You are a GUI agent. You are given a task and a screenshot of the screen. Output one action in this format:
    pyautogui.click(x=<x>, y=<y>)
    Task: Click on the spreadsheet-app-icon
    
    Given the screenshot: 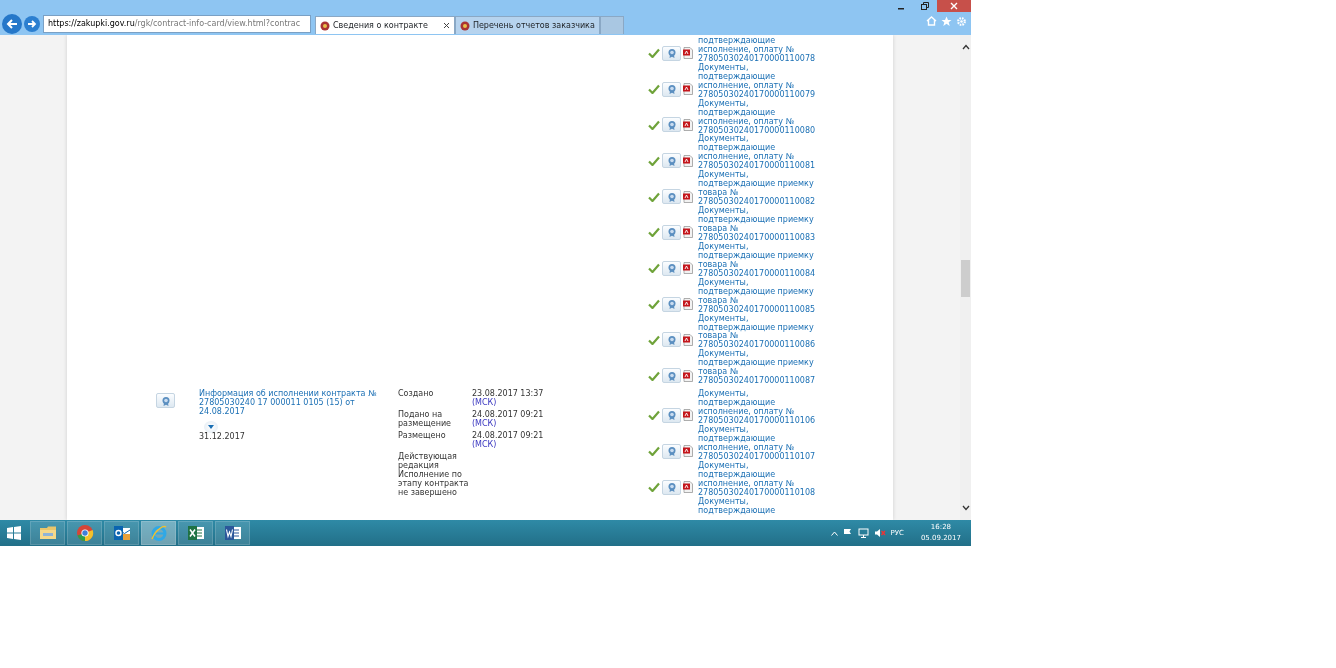 What is the action you would take?
    pyautogui.click(x=195, y=533)
    